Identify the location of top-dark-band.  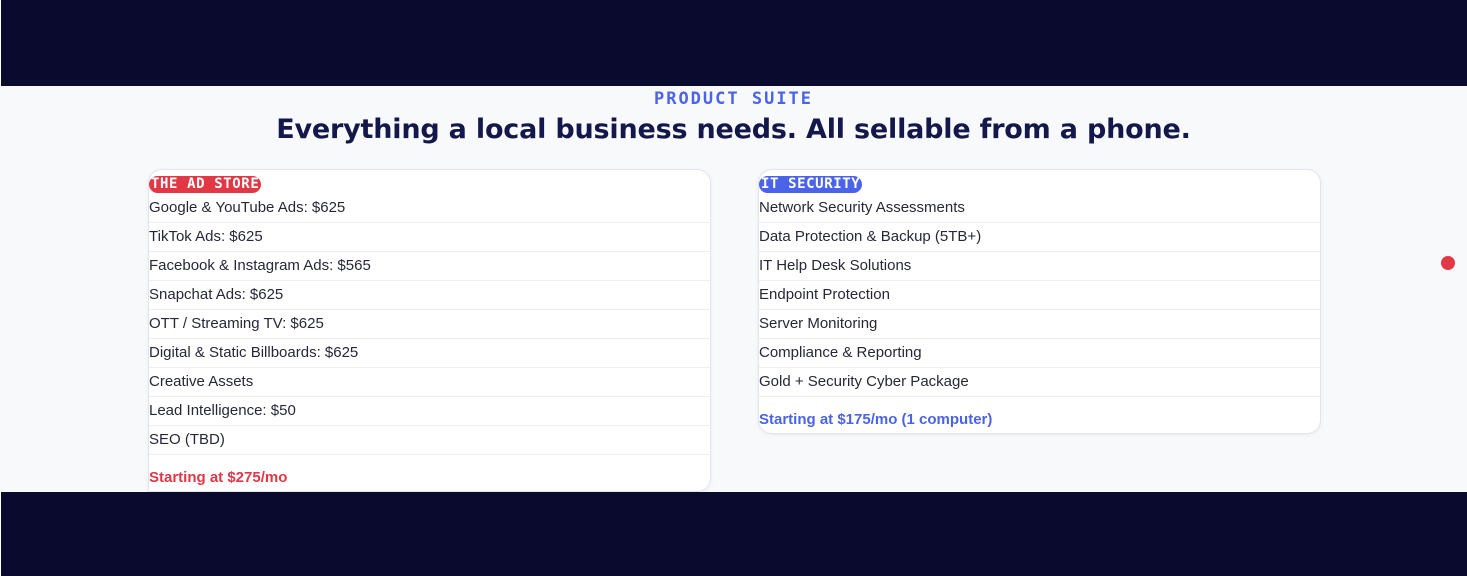
(733, 43).